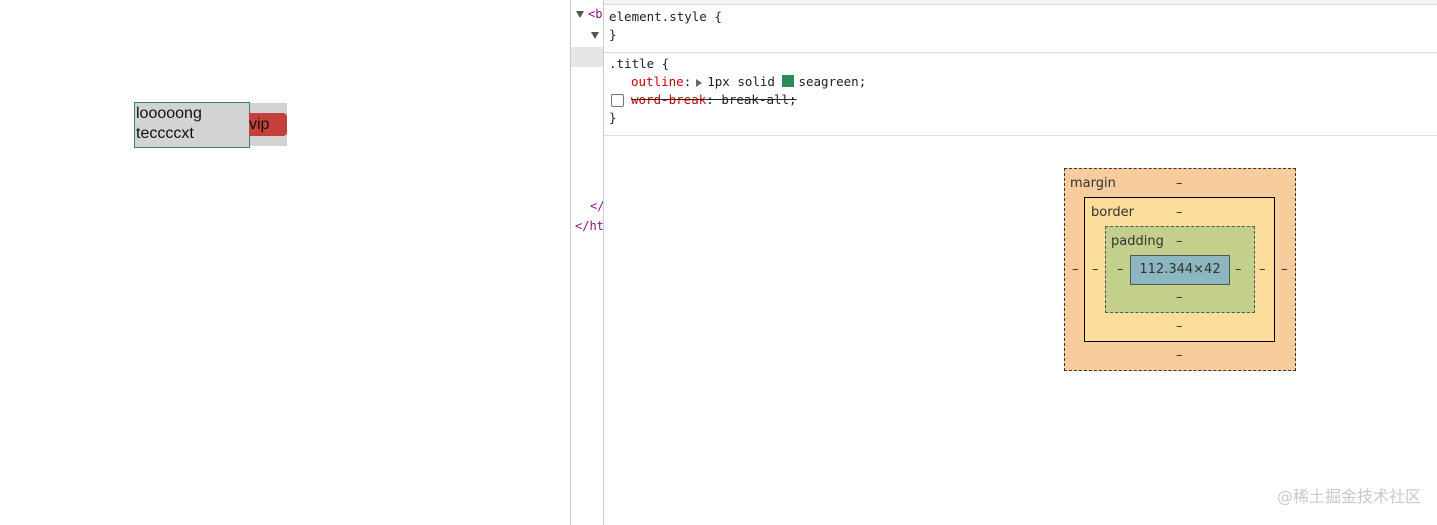 This screenshot has width=1437, height=525. I want to click on title-rule-selector: .title {, so click(639, 63).